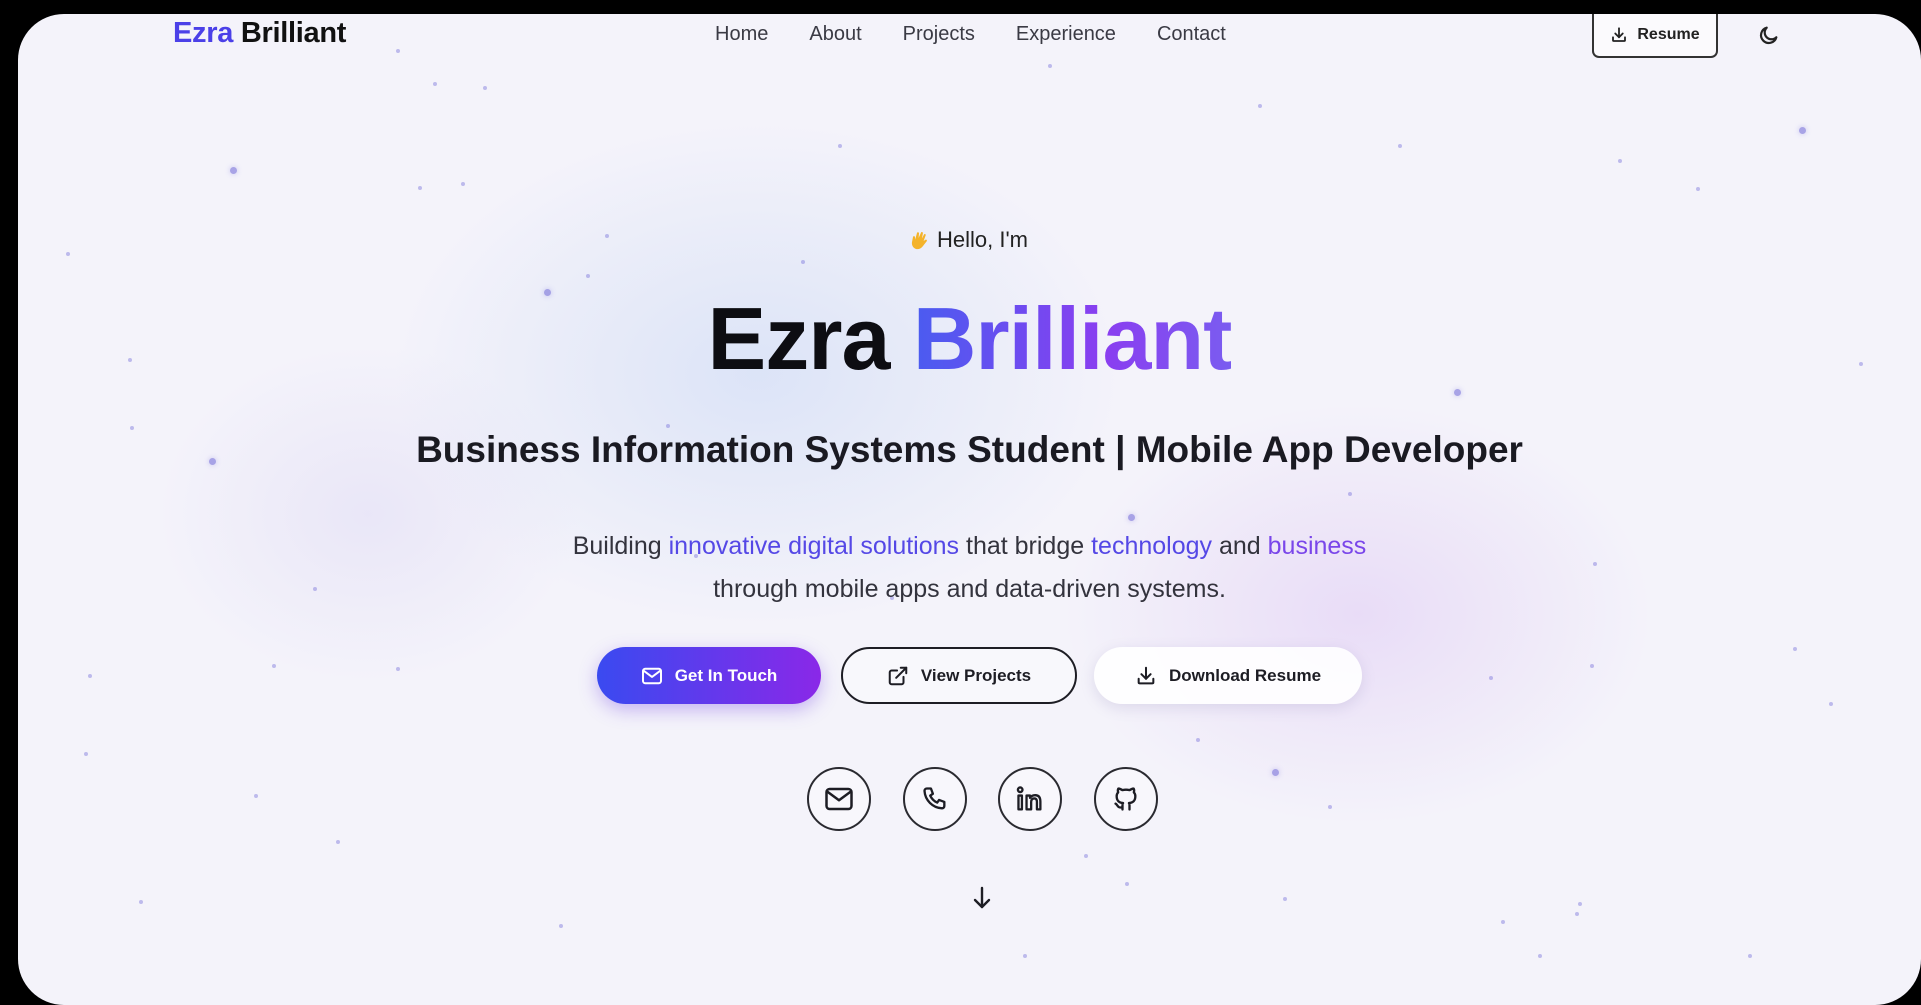  What do you see at coordinates (982, 898) in the screenshot?
I see `arrow-down-icon` at bounding box center [982, 898].